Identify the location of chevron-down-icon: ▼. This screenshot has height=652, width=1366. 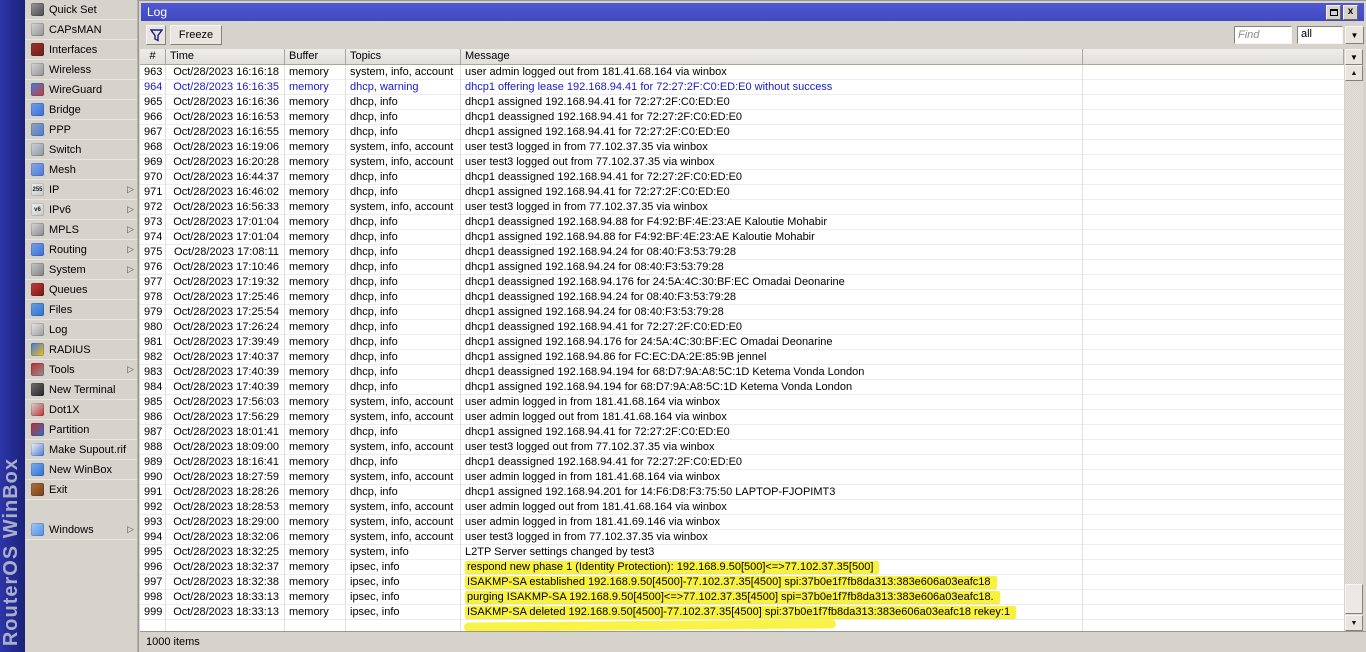
(1354, 623).